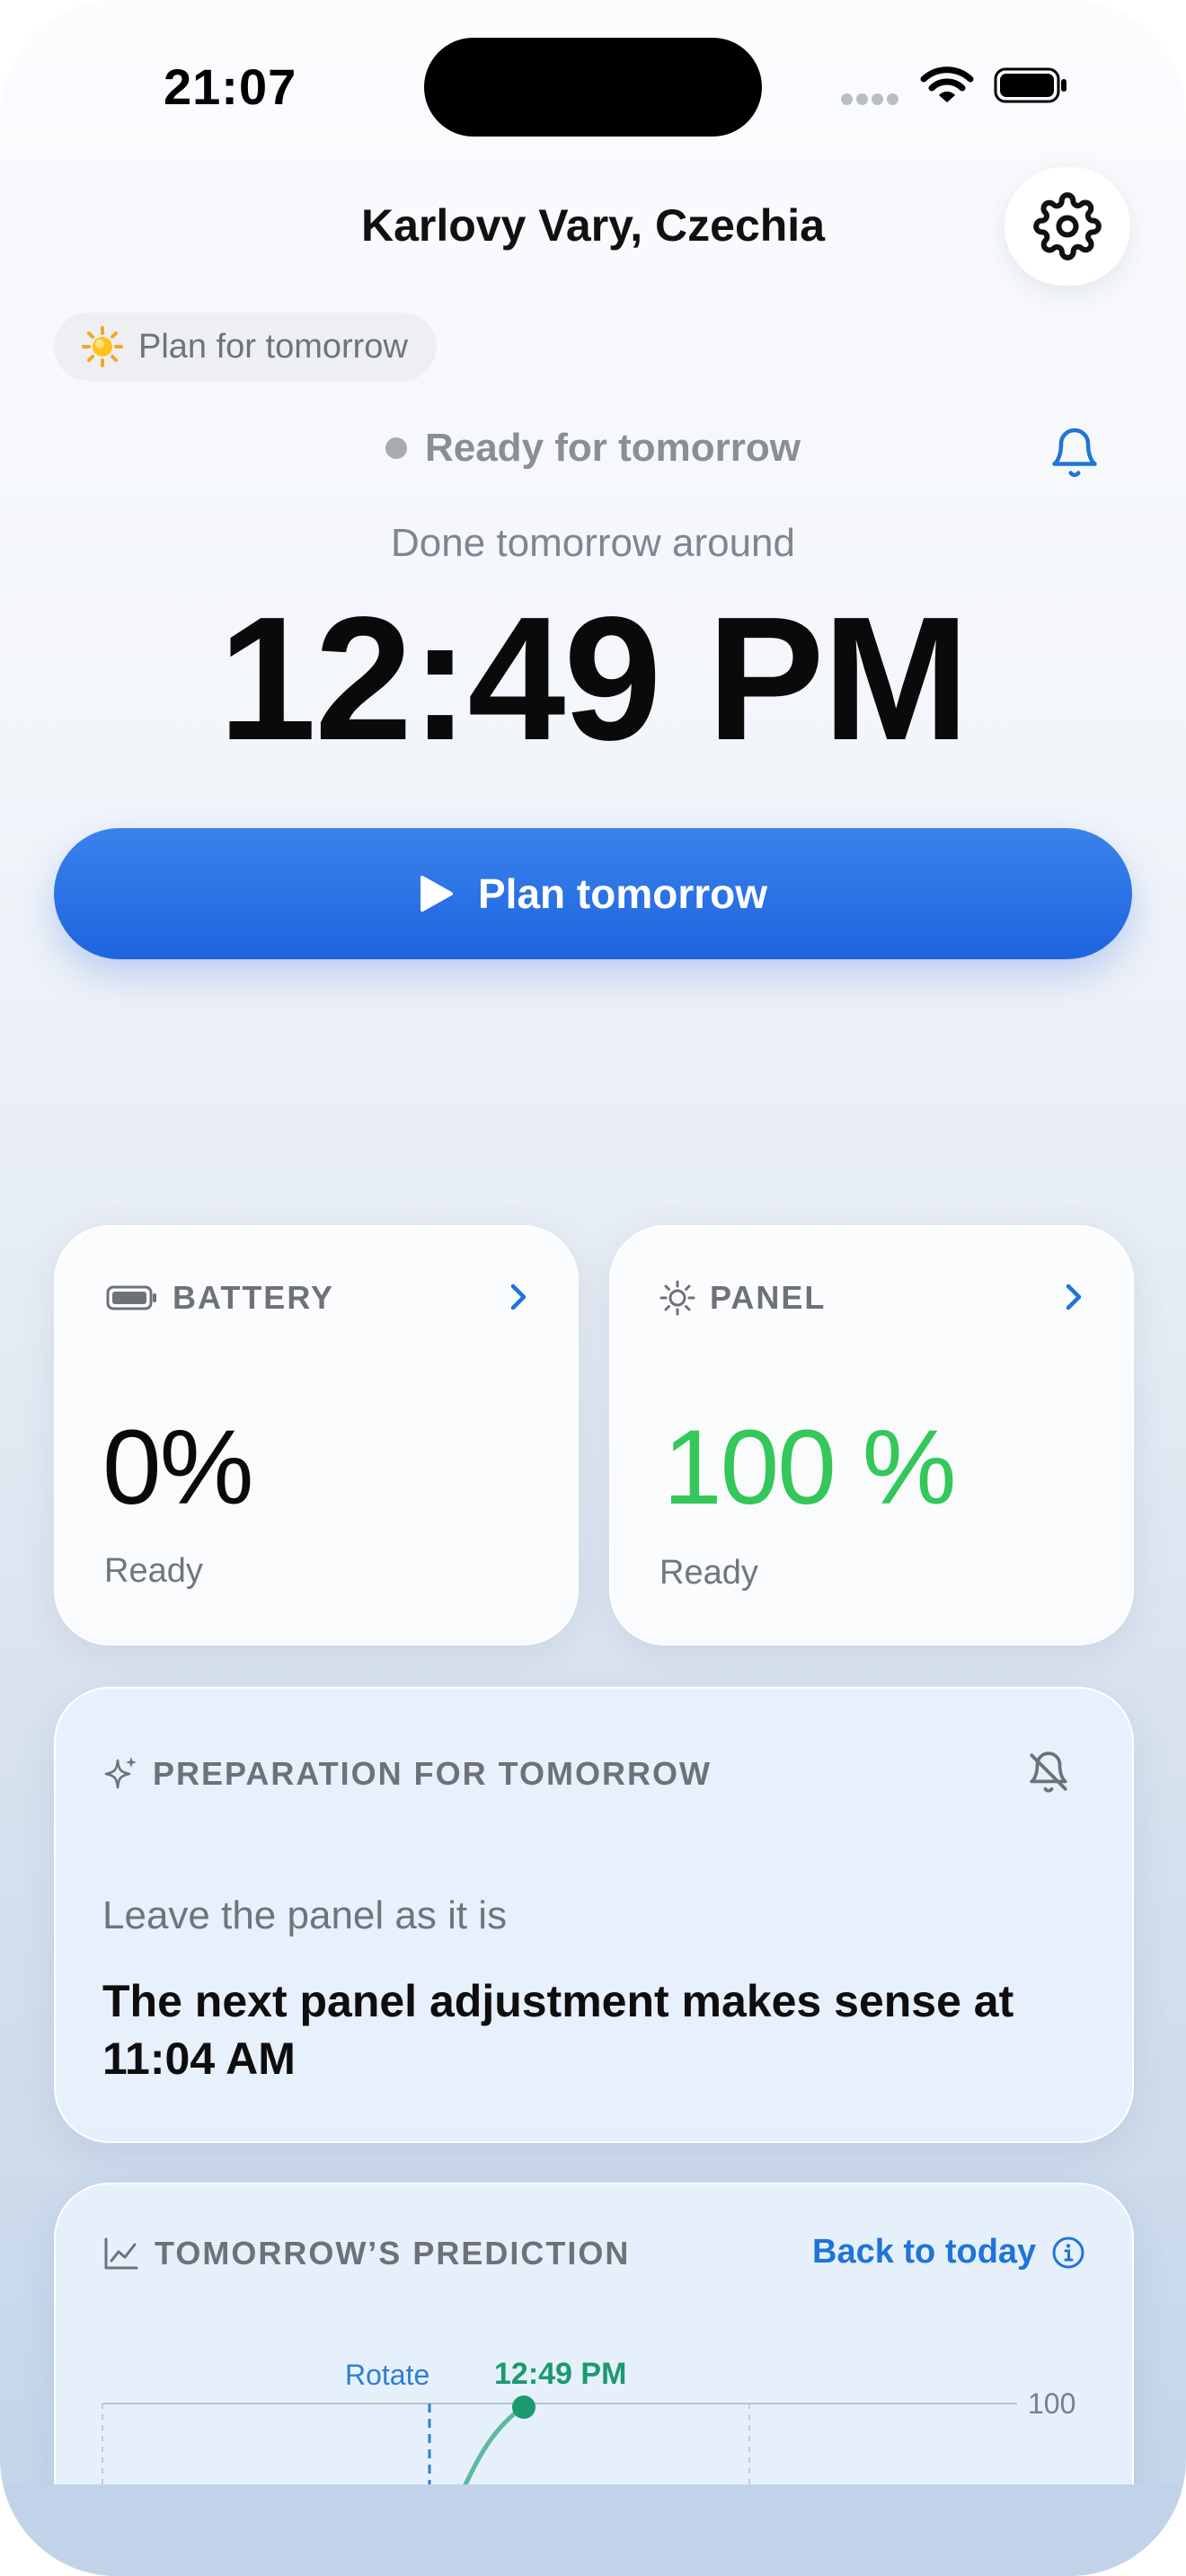 The width and height of the screenshot is (1186, 2576). What do you see at coordinates (593, 678) in the screenshot?
I see `done-time: 12:49 PM` at bounding box center [593, 678].